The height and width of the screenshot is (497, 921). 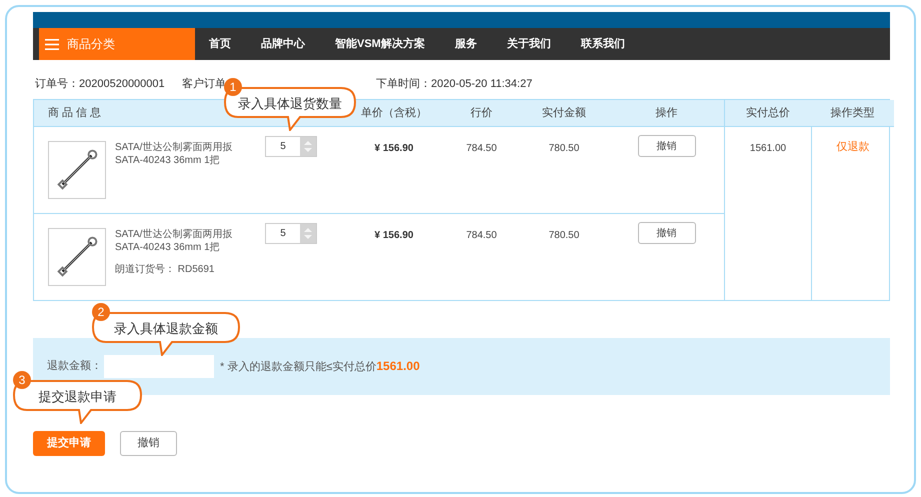 What do you see at coordinates (768, 113) in the screenshot?
I see `column-header: 实付总价` at bounding box center [768, 113].